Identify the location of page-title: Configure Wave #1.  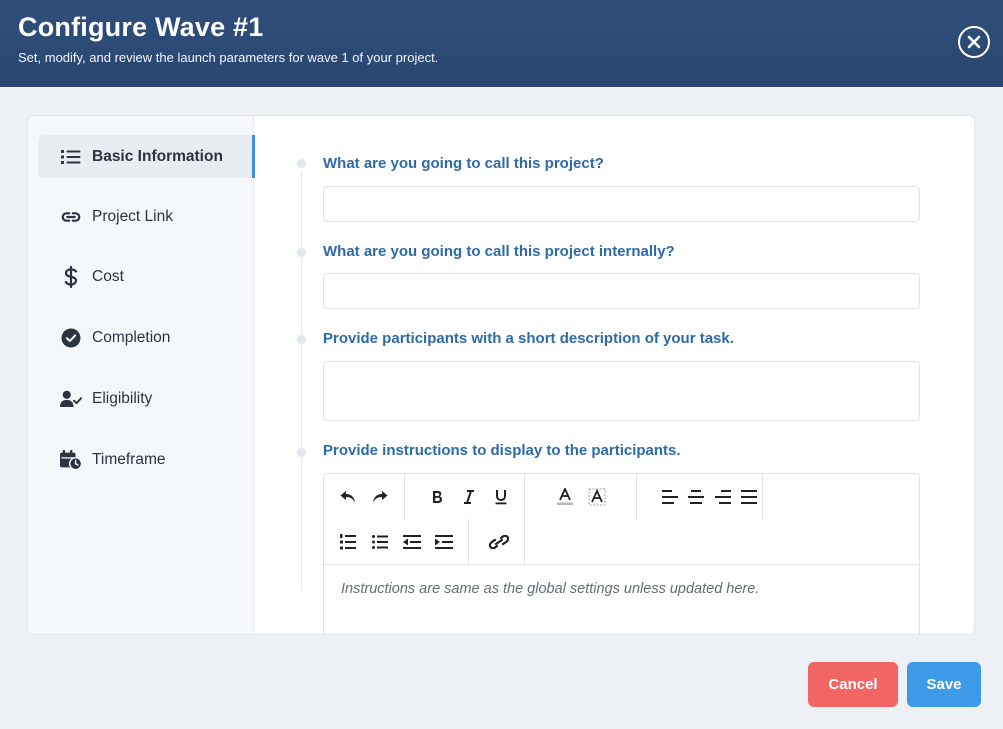
(141, 27).